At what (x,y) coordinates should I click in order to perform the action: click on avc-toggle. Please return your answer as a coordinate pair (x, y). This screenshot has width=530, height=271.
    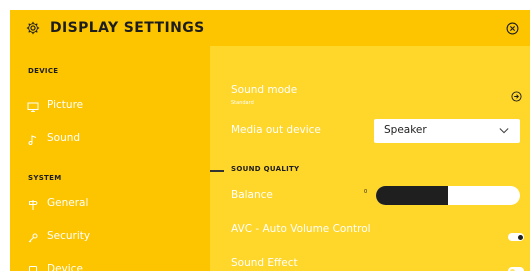
    Looking at the image, I should click on (516, 237).